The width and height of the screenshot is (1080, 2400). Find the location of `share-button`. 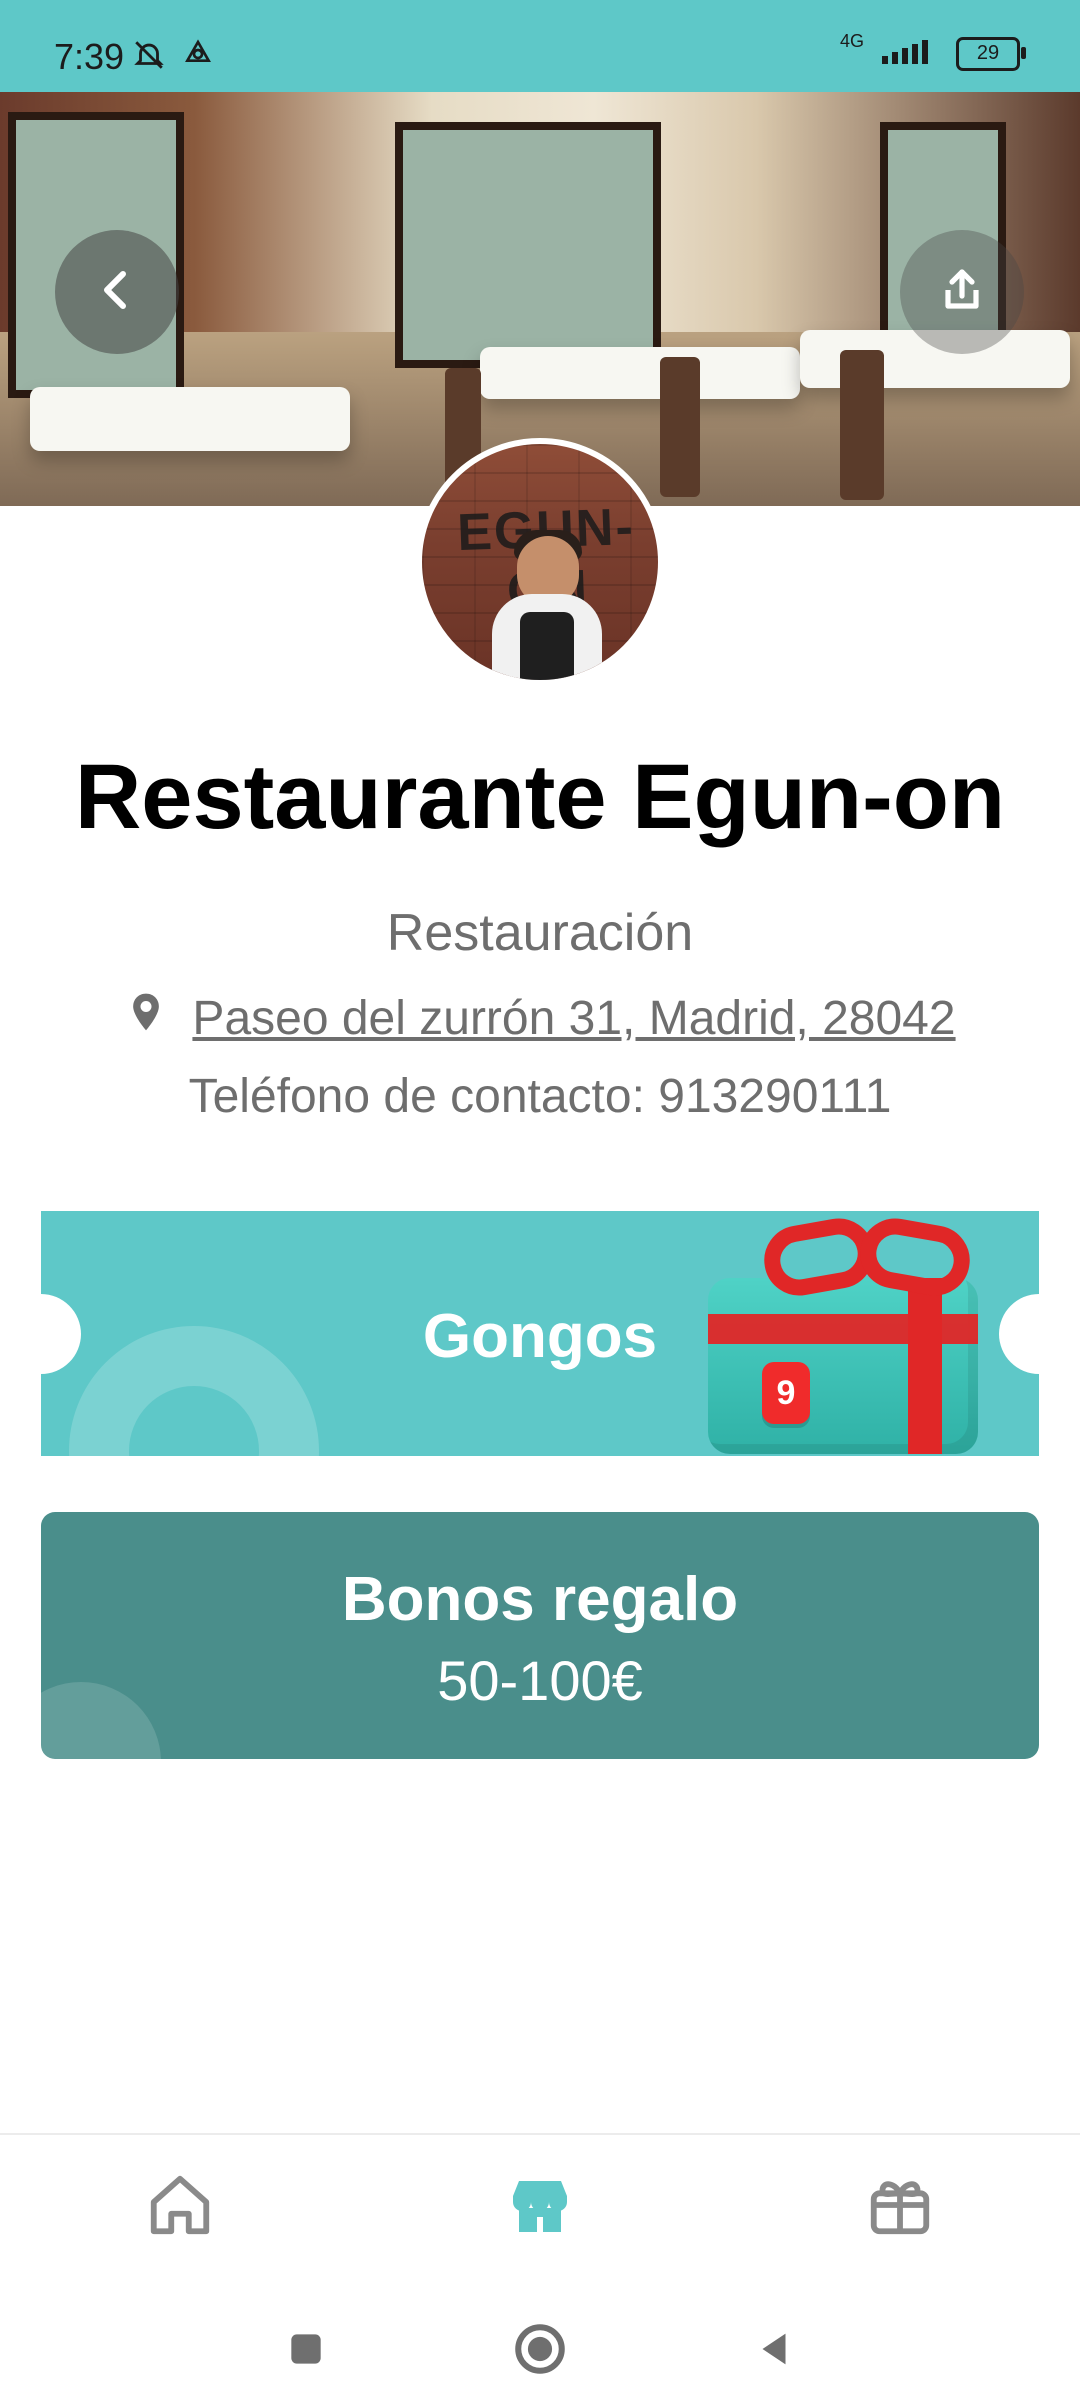

share-button is located at coordinates (962, 292).